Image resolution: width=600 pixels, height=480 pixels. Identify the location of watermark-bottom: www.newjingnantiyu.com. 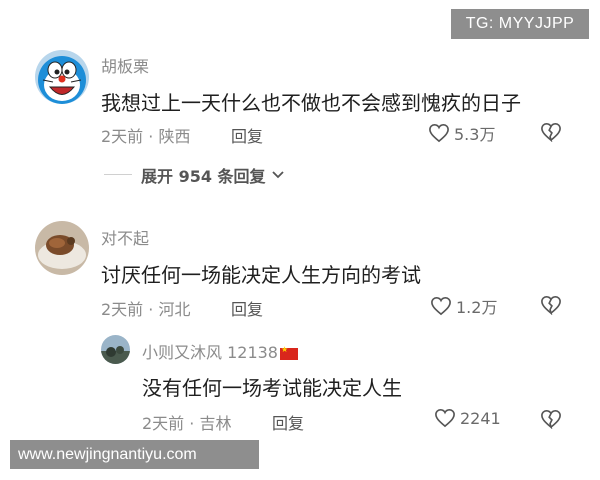
(134, 454).